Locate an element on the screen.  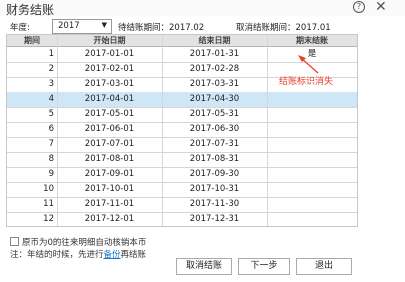
start-date-cell: 2017-08-01 is located at coordinates (109, 159).